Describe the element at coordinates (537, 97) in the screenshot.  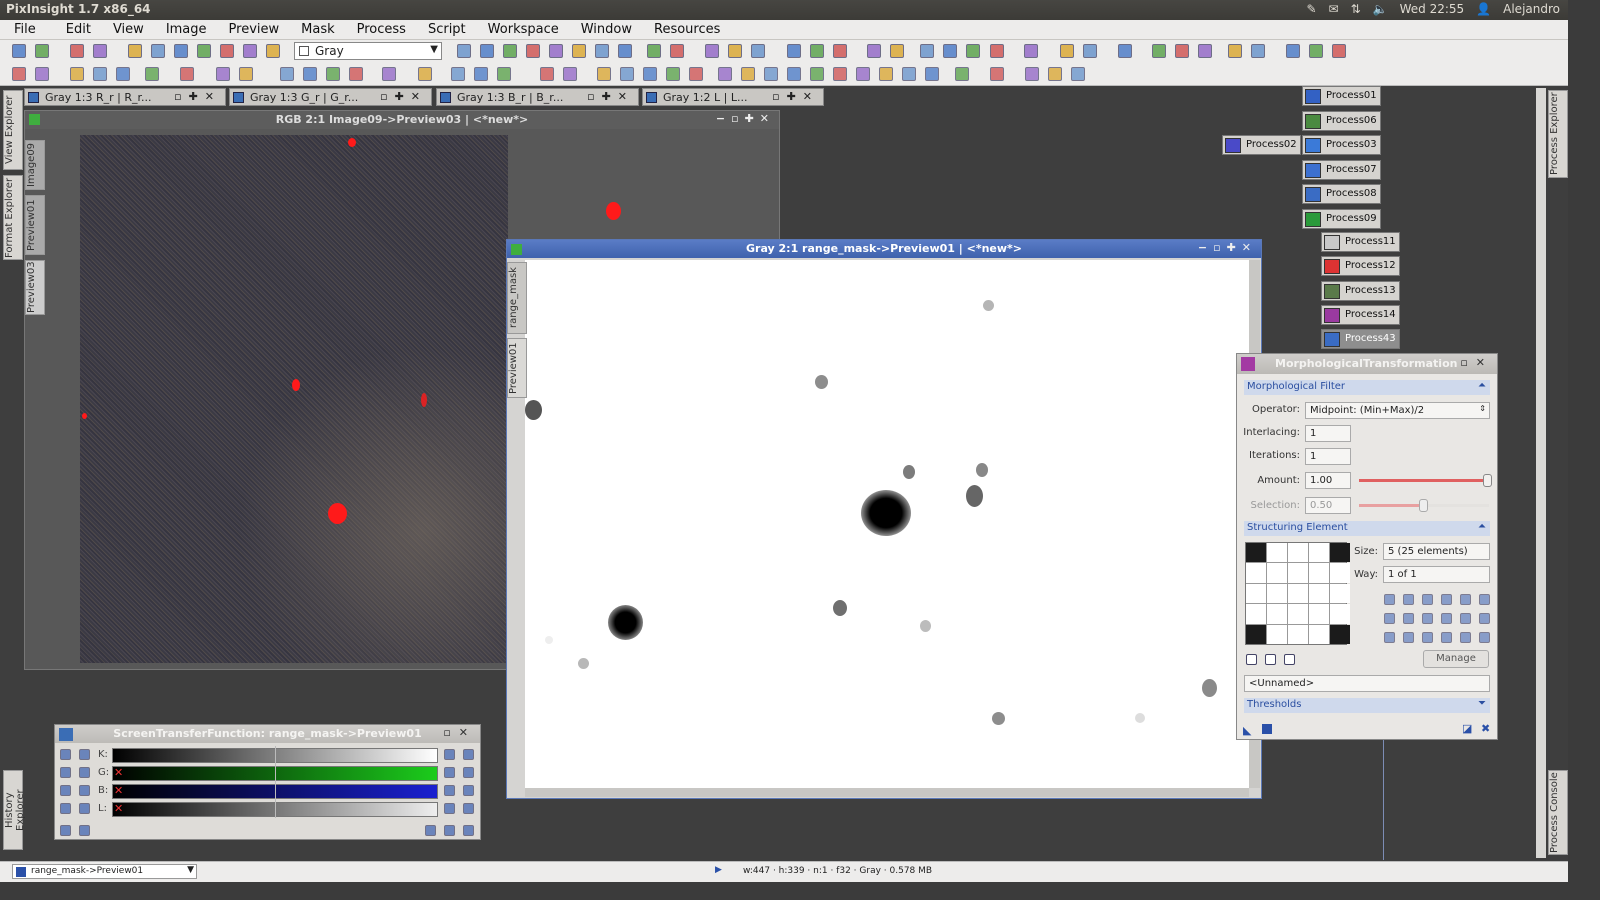
I see `tab-b: Gray 1:3 B_r | B_r... ▫✚✕` at that location.